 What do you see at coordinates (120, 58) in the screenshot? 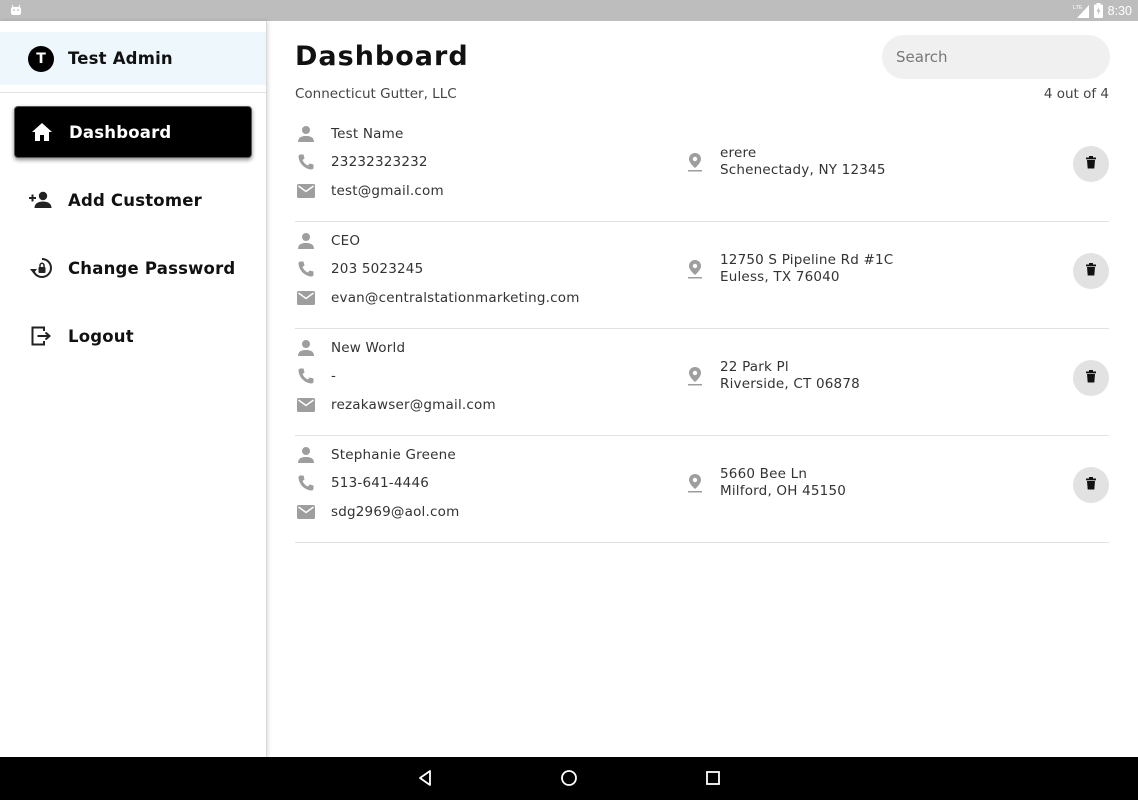
I see `user-name: Test Admin` at bounding box center [120, 58].